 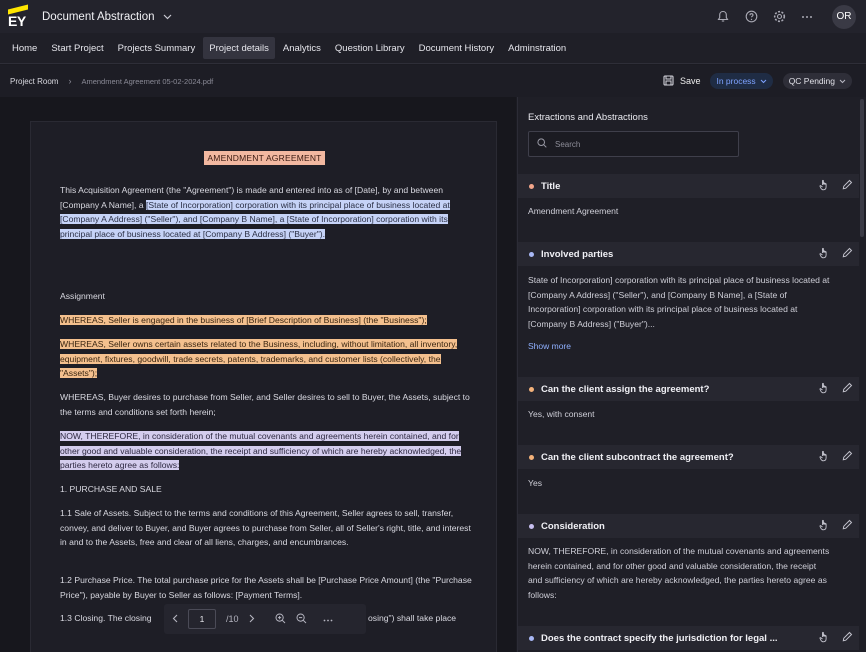 What do you see at coordinates (688, 186) in the screenshot?
I see `section-title: Title` at bounding box center [688, 186].